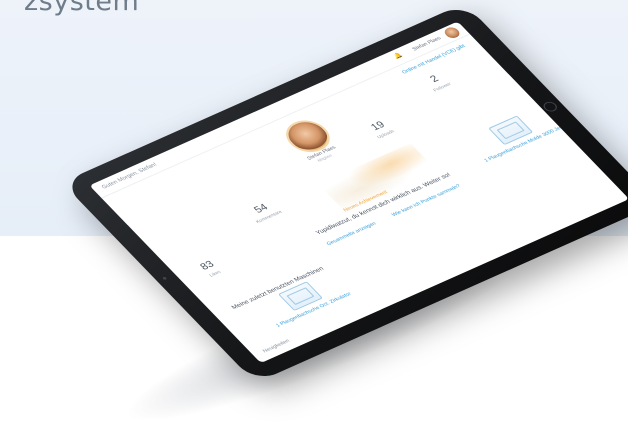 The height and width of the screenshot is (448, 628). Describe the element at coordinates (517, 137) in the screenshot. I see `machine-card: 1 Plaugenbachsche Mulde 3000 Jes` at that location.